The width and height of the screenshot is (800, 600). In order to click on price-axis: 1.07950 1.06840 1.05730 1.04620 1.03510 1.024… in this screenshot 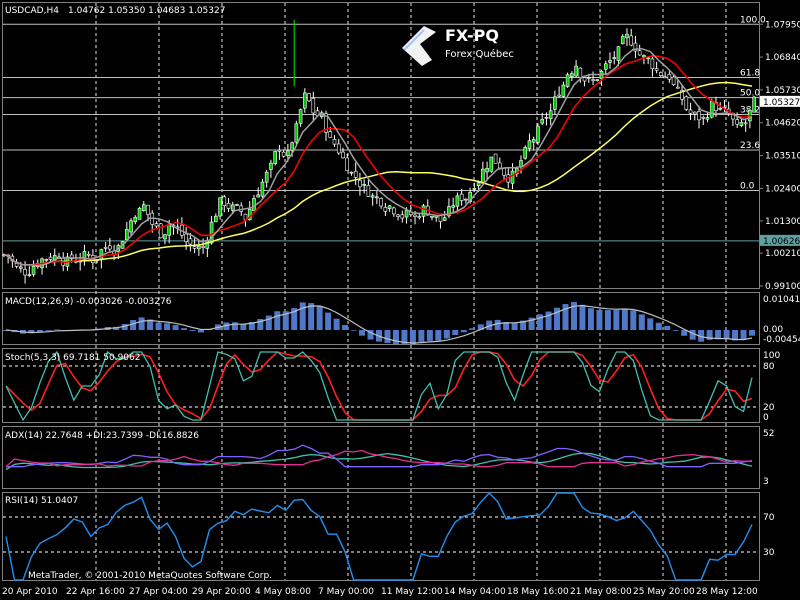, I will do `click(779, 156)`.